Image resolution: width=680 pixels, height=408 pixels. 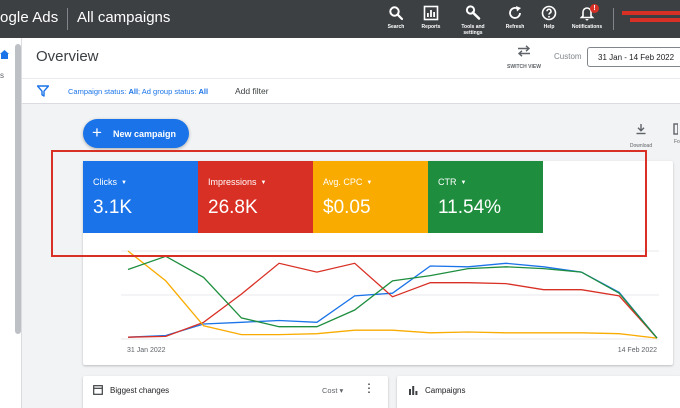 I want to click on overview-title: Overview, so click(x=67, y=56).